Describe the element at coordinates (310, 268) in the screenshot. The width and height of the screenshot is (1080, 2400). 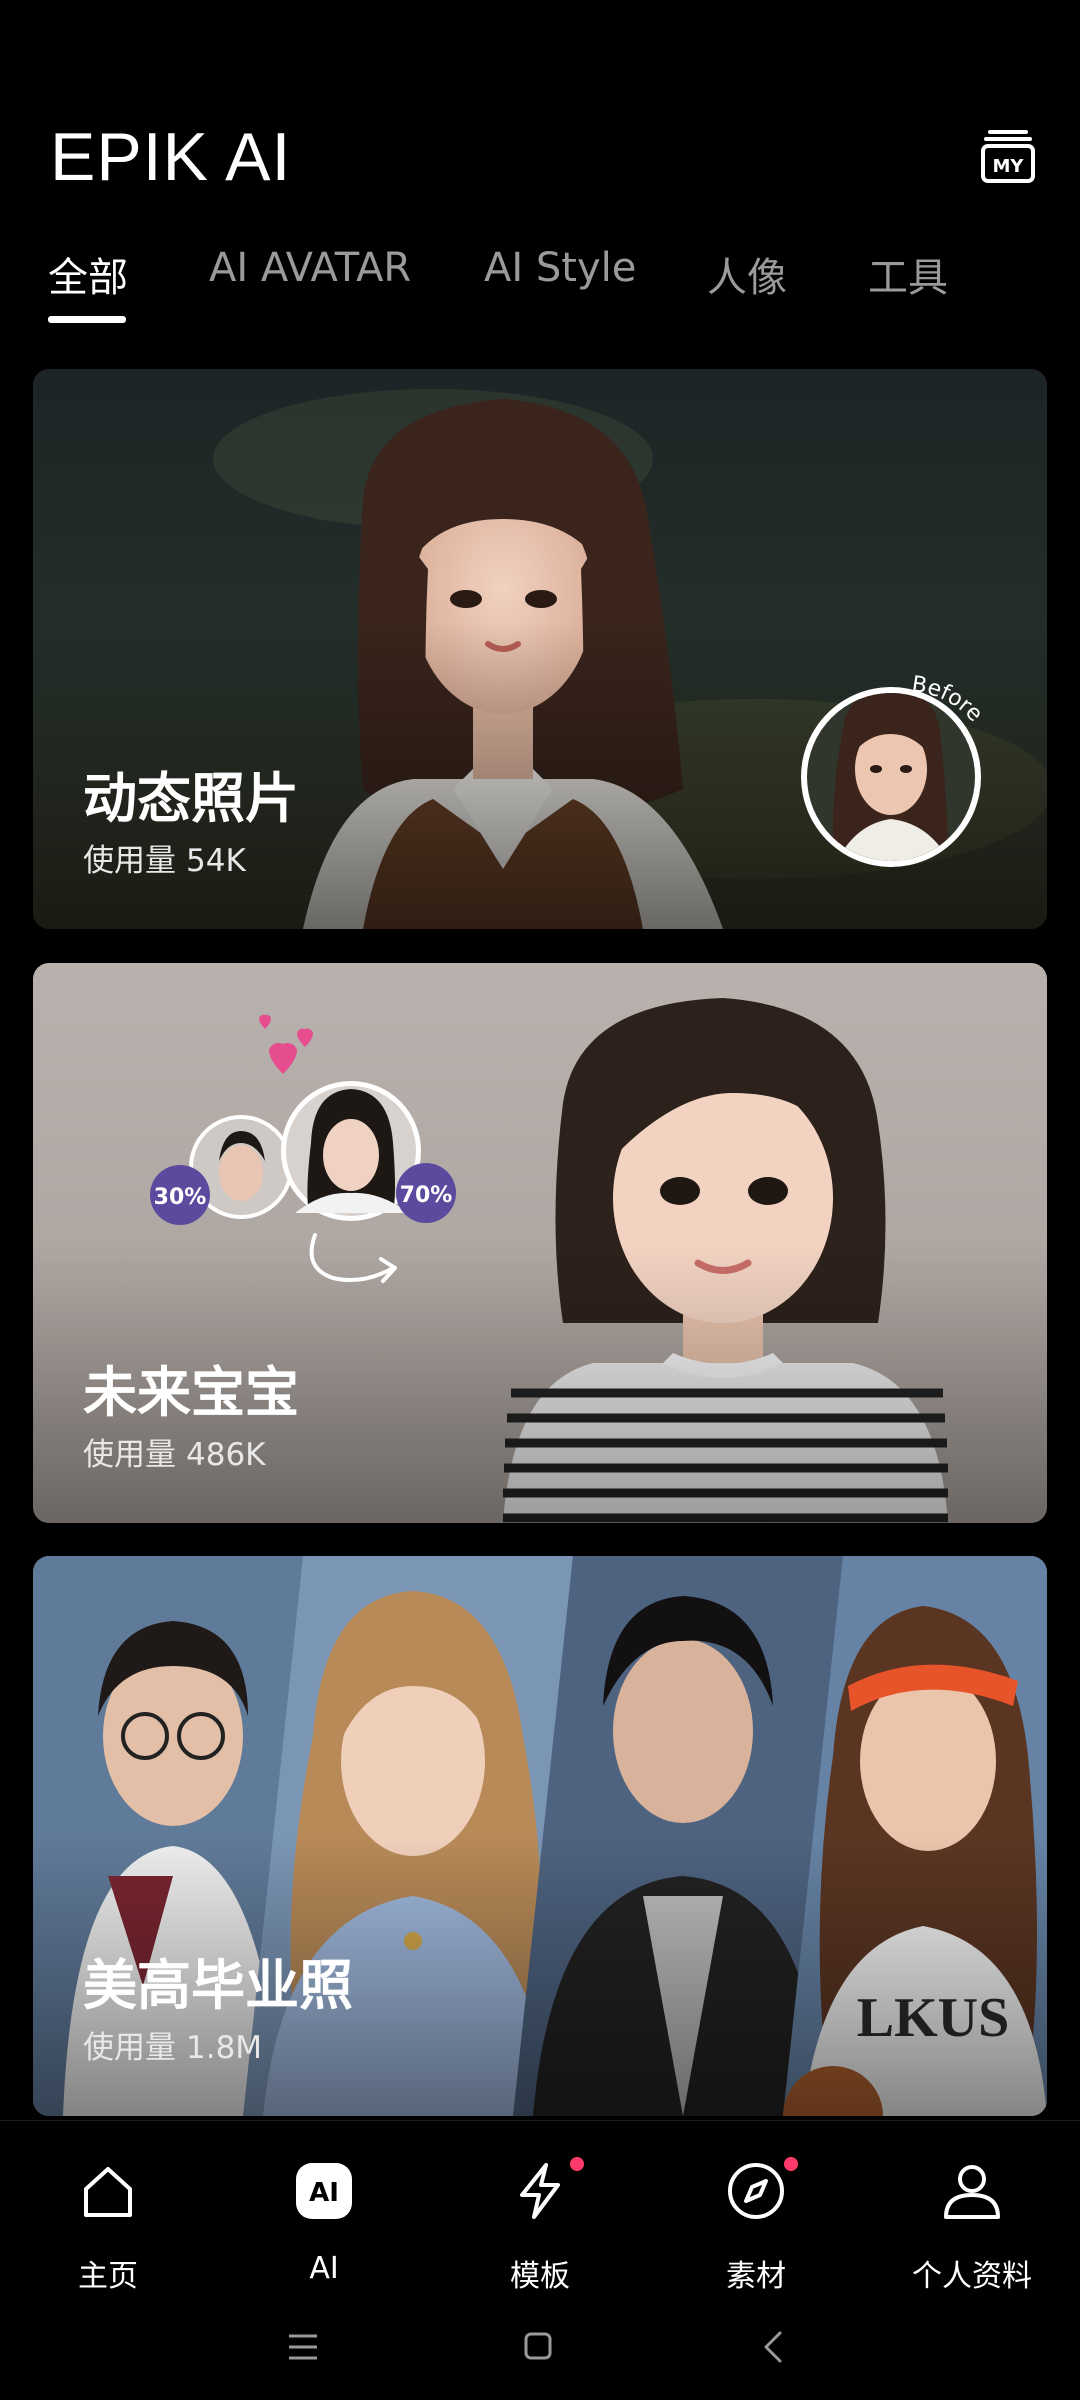
I see `tab-ai-avatar: AI AVATAR` at that location.